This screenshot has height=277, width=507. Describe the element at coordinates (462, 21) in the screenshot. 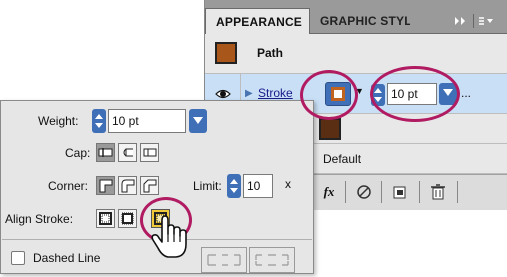

I see `double-chevron-right-icon` at that location.